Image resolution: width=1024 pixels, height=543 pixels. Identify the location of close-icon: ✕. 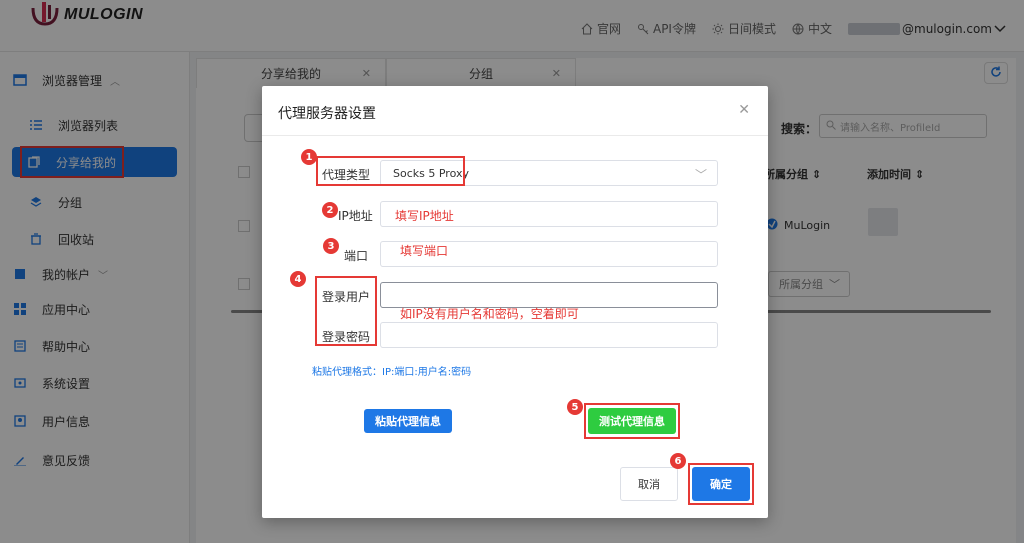
(744, 110).